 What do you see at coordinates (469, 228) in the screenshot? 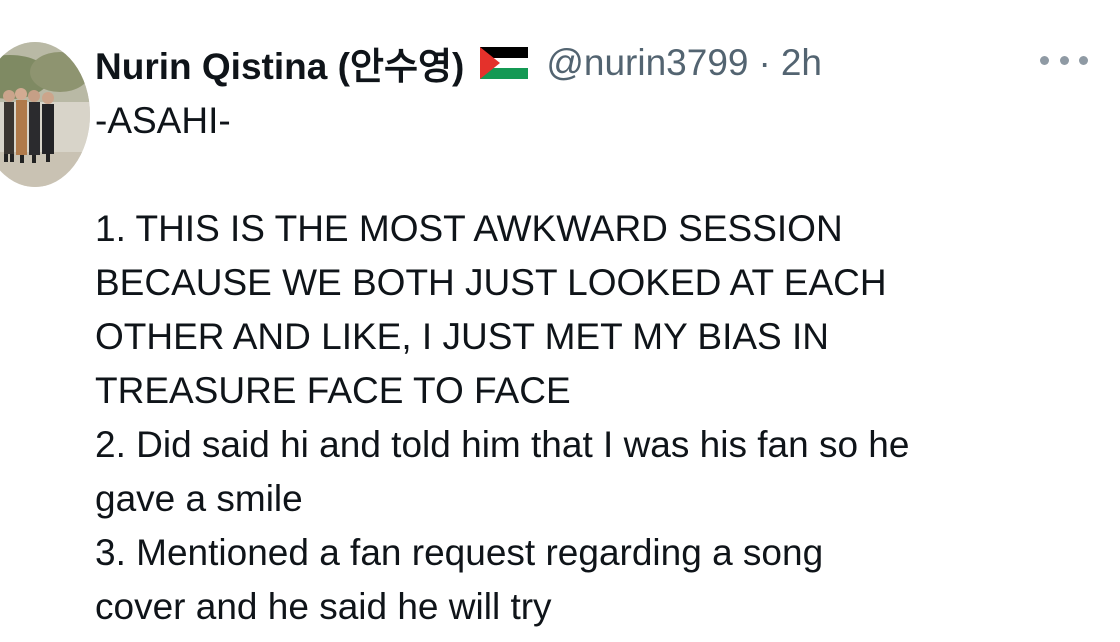
I see `tweet-line: 1. THIS IS THE MOST AWKWARD SESSION` at bounding box center [469, 228].